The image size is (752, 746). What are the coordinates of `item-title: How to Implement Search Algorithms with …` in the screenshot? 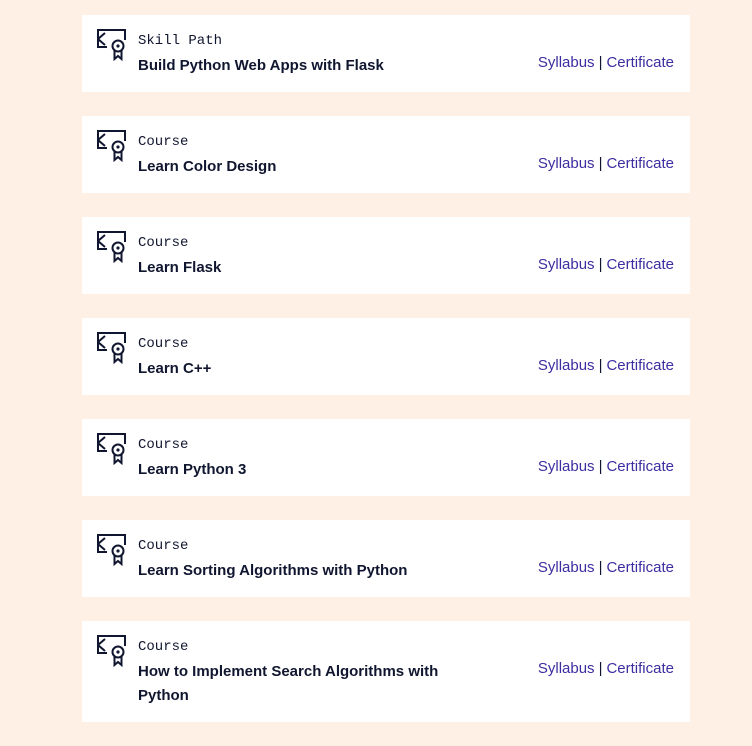 It's located at (288, 683).